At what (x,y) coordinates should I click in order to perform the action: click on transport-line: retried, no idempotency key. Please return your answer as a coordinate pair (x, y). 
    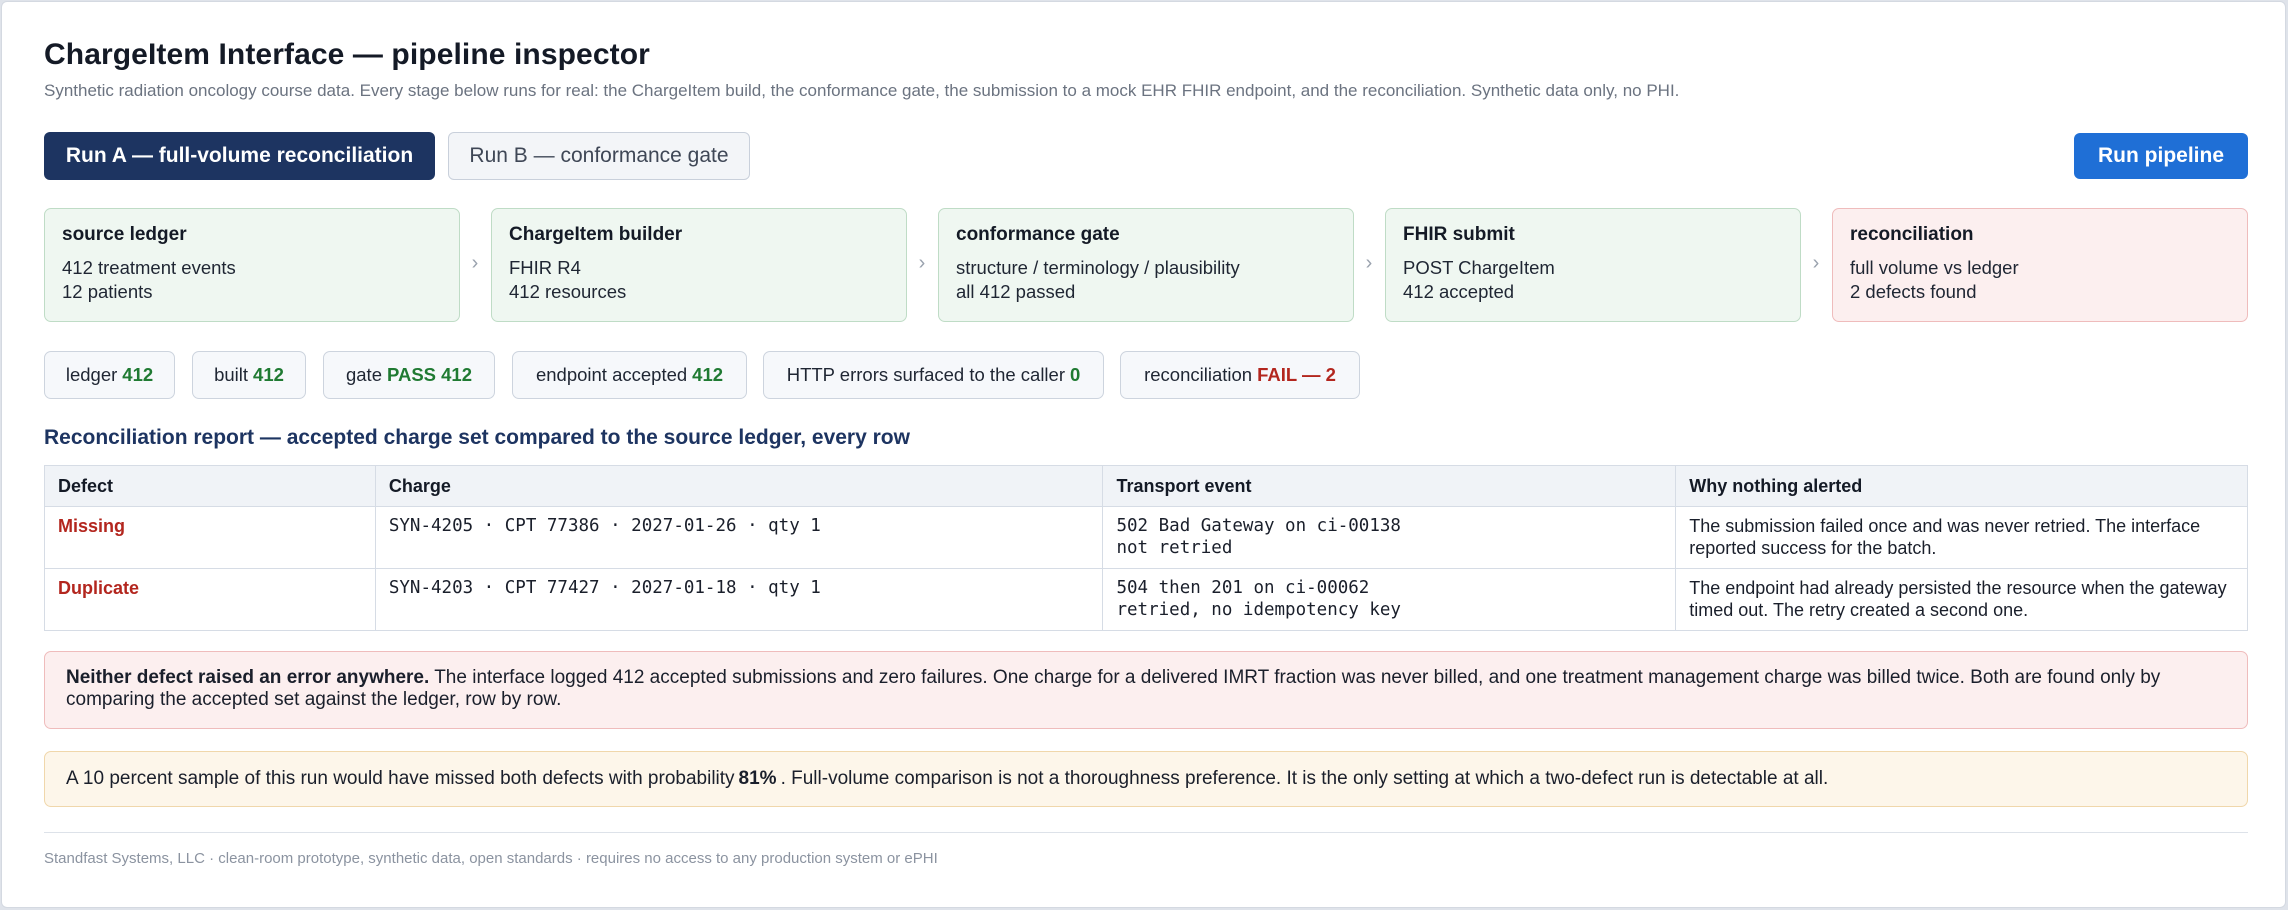
    Looking at the image, I should click on (1258, 610).